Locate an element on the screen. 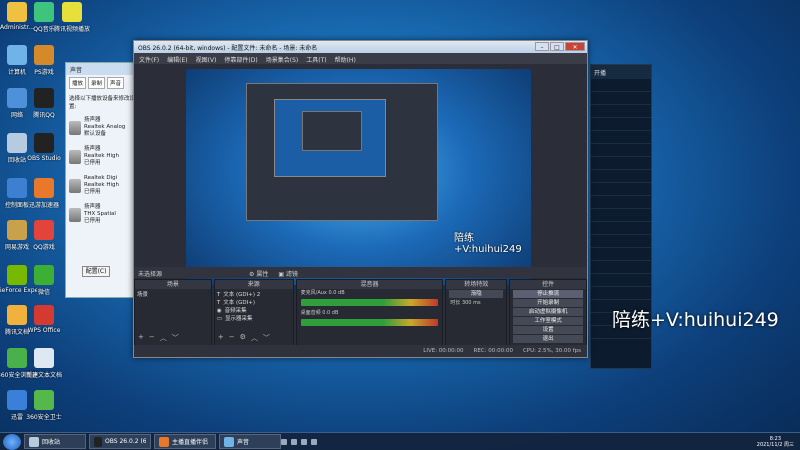 This screenshot has height=450, width=800. gear-icon: ⚙ is located at coordinates (243, 338).